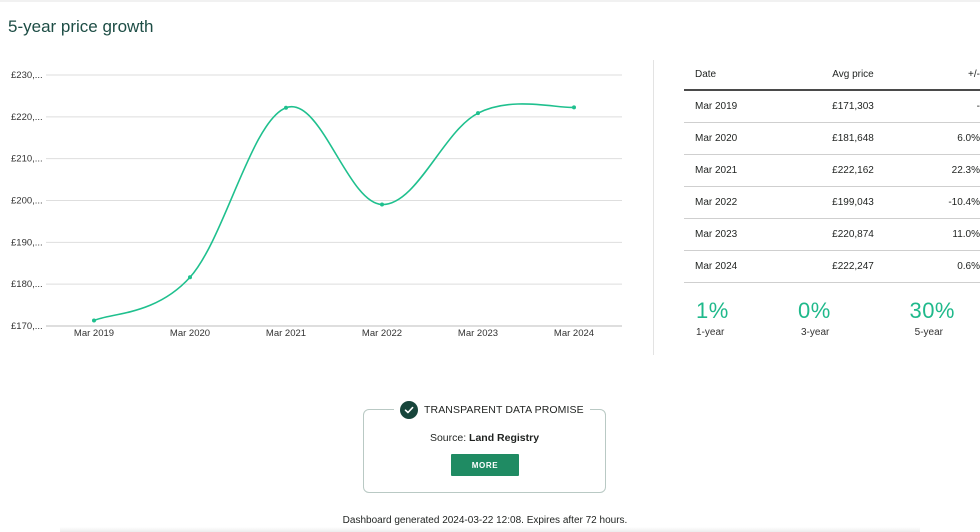  Describe the element at coordinates (853, 202) in the screenshot. I see `row-avg-price: £199,043` at that location.